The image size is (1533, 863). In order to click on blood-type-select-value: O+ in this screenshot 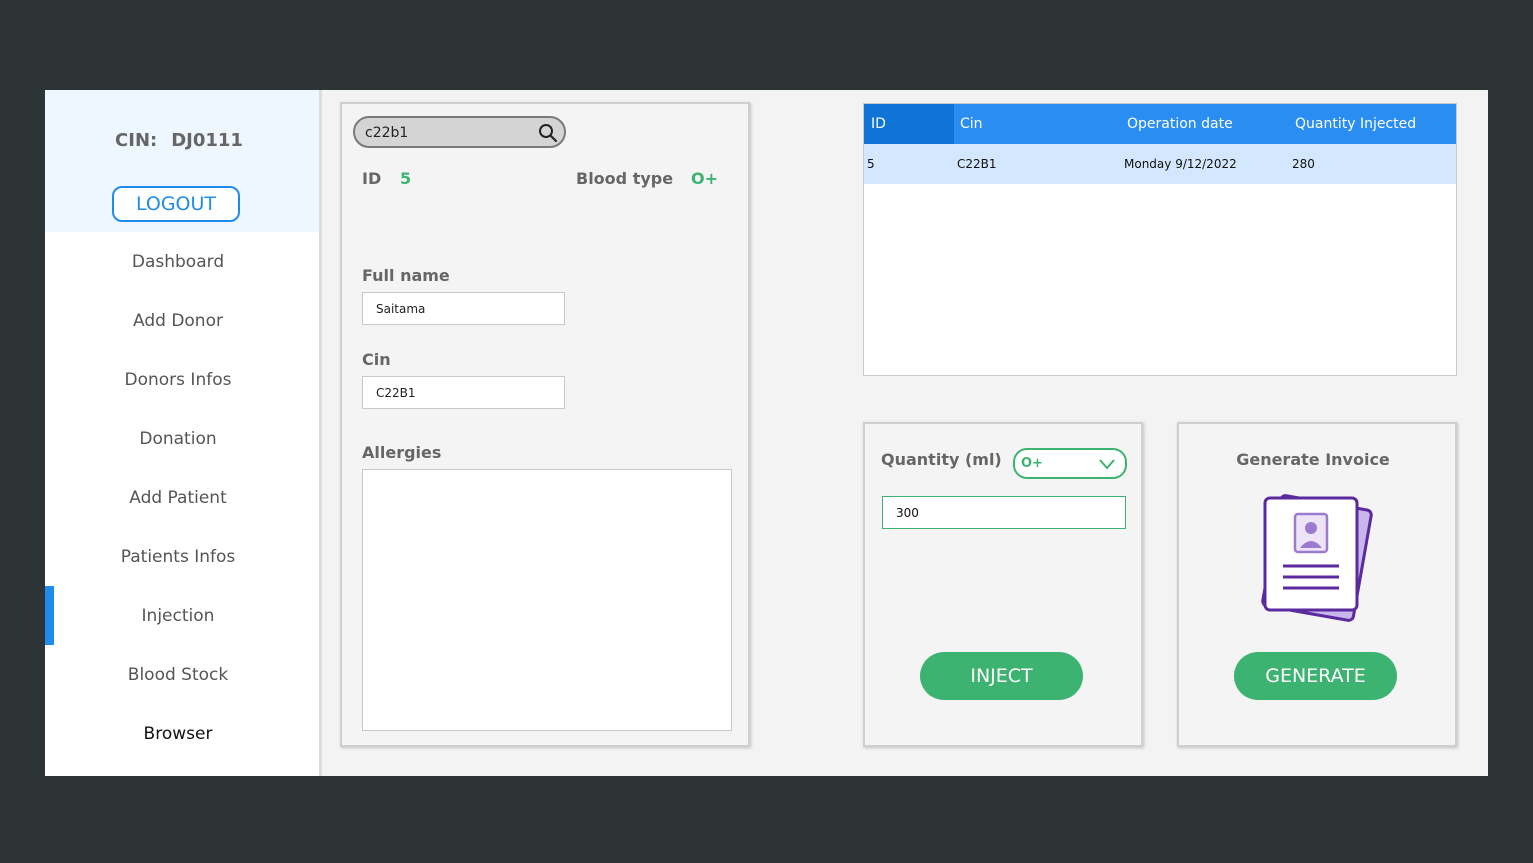, I will do `click(1032, 463)`.